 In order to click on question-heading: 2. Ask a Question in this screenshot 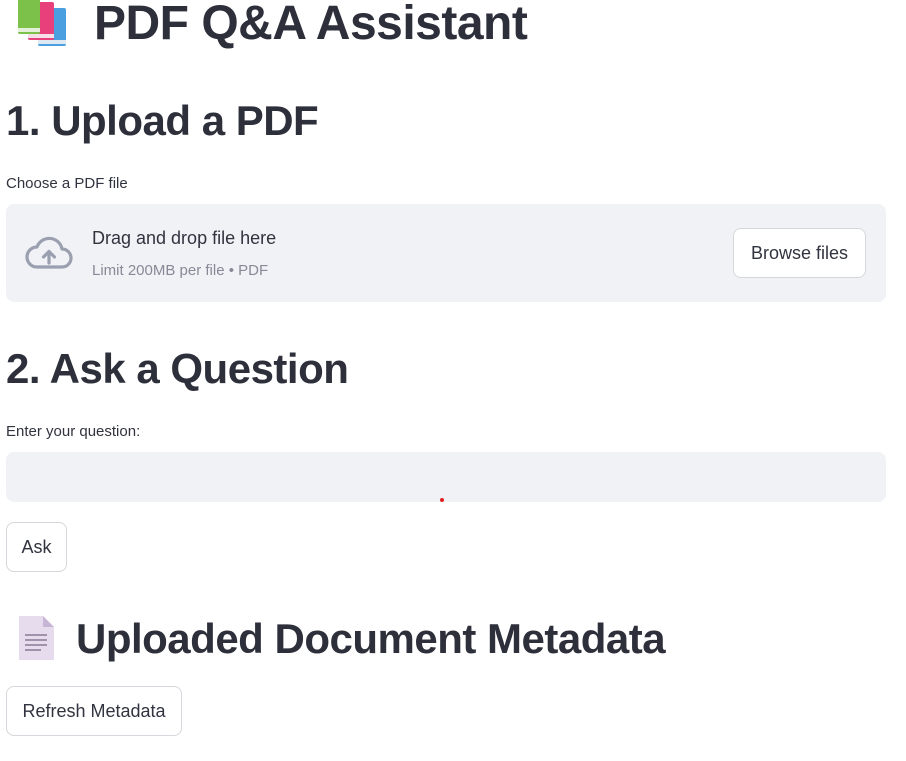, I will do `click(177, 368)`.